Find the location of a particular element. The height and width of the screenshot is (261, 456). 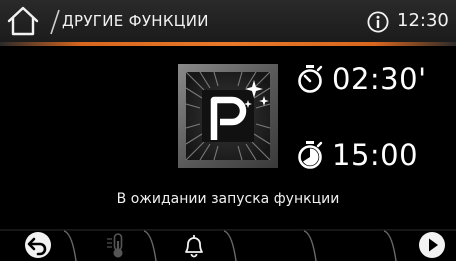

end-time-timer-icon is located at coordinates (310, 155).